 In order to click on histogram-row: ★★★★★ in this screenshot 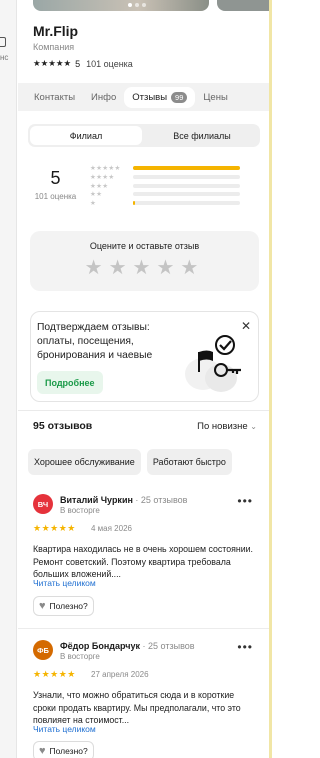, I will do `click(165, 168)`.